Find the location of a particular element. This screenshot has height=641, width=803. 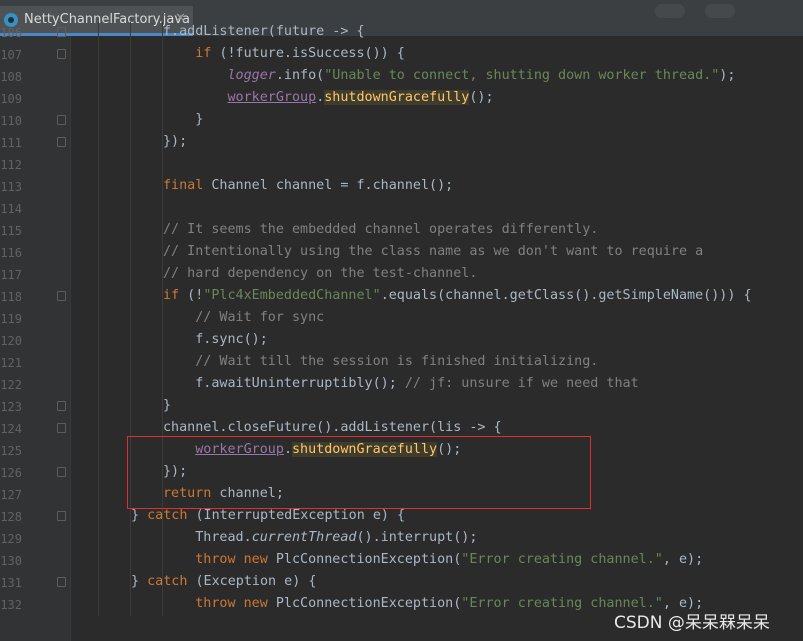

code-text: f.addListener(future -> { is located at coordinates (264, 31).